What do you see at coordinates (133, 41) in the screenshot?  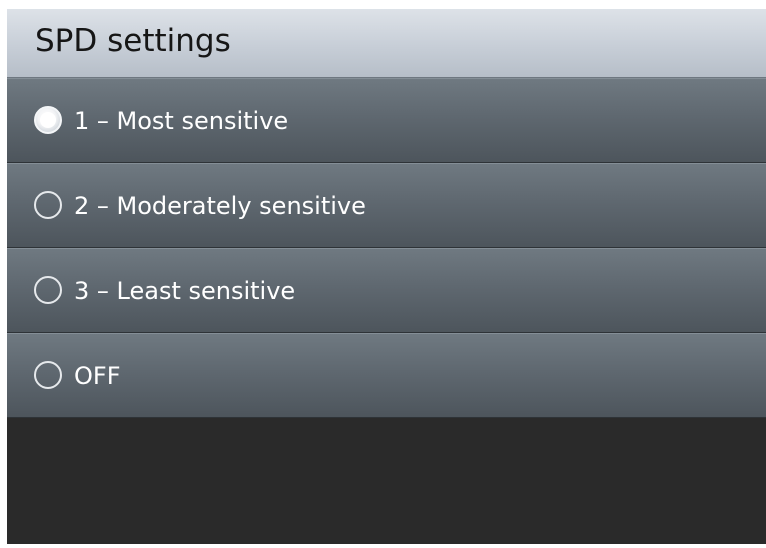 I see `page-title: SPD settings` at bounding box center [133, 41].